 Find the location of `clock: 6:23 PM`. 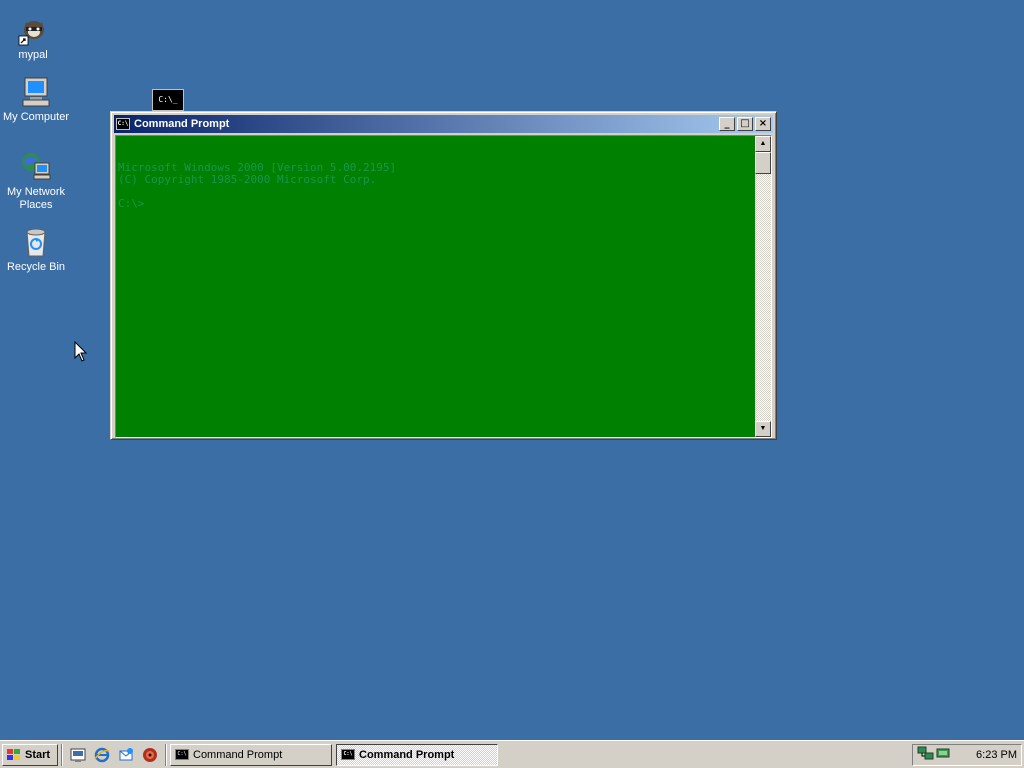

clock: 6:23 PM is located at coordinates (996, 755).